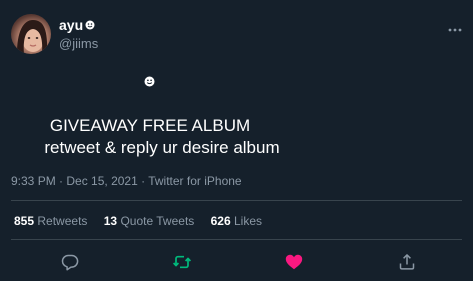 This screenshot has width=473, height=281. Describe the element at coordinates (24, 221) in the screenshot. I see `retweets-count: 855` at that location.